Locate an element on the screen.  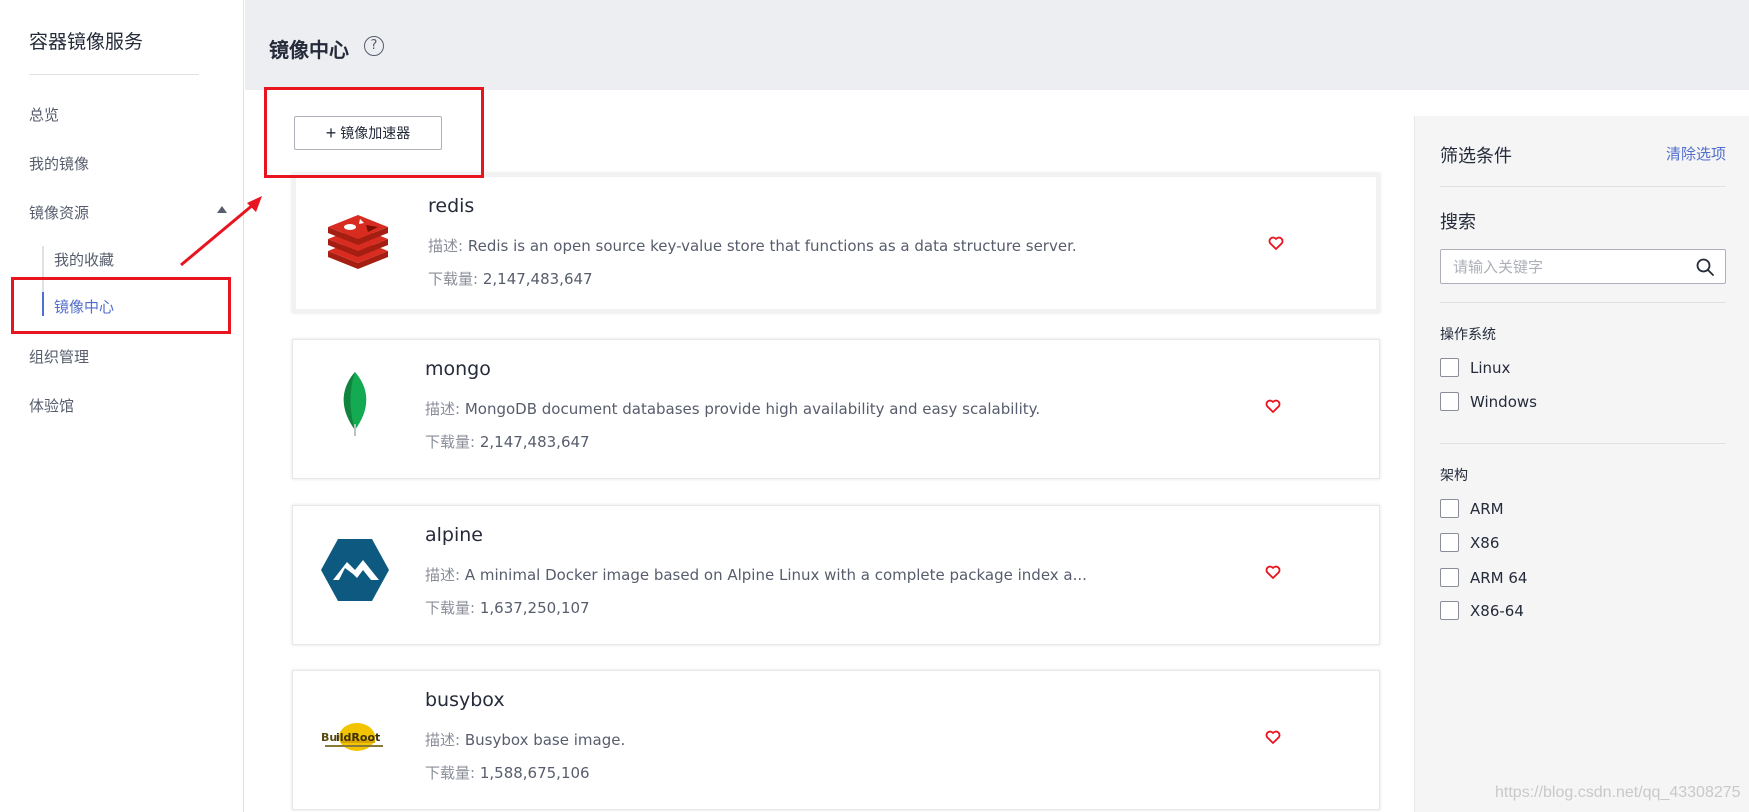
checkbox-label: X86-64 is located at coordinates (1497, 610).